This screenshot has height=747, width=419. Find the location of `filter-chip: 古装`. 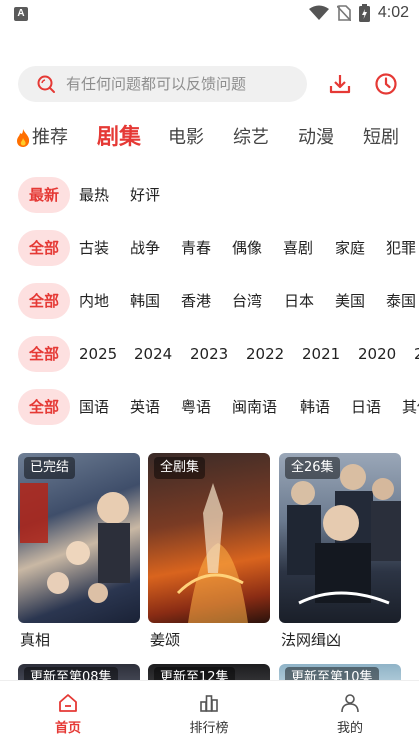

filter-chip: 古装 is located at coordinates (94, 248).